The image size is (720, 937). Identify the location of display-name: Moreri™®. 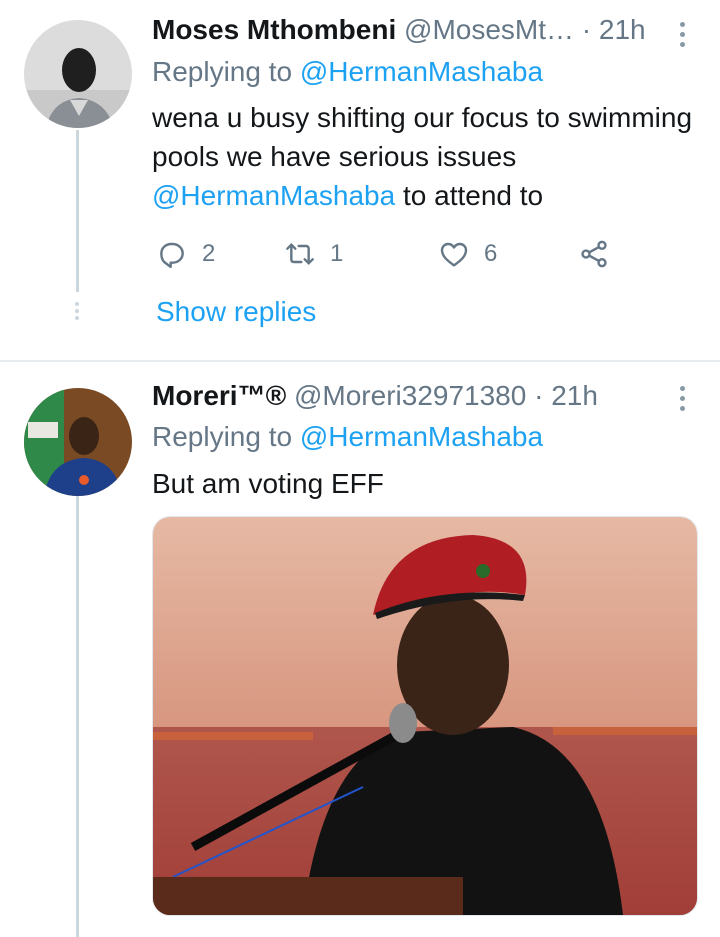
(219, 395).